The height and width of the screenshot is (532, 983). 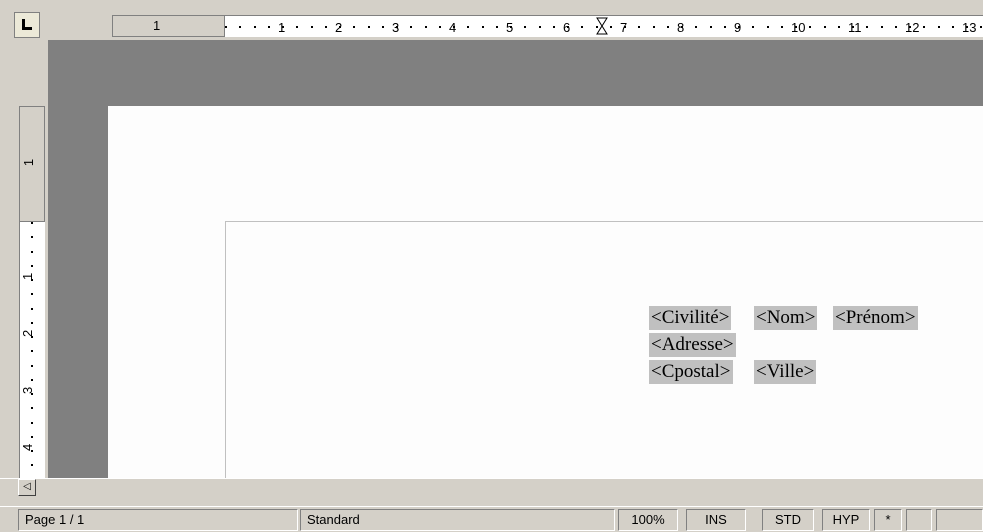 What do you see at coordinates (491, 487) in the screenshot?
I see `horizontal-scrollbar` at bounding box center [491, 487].